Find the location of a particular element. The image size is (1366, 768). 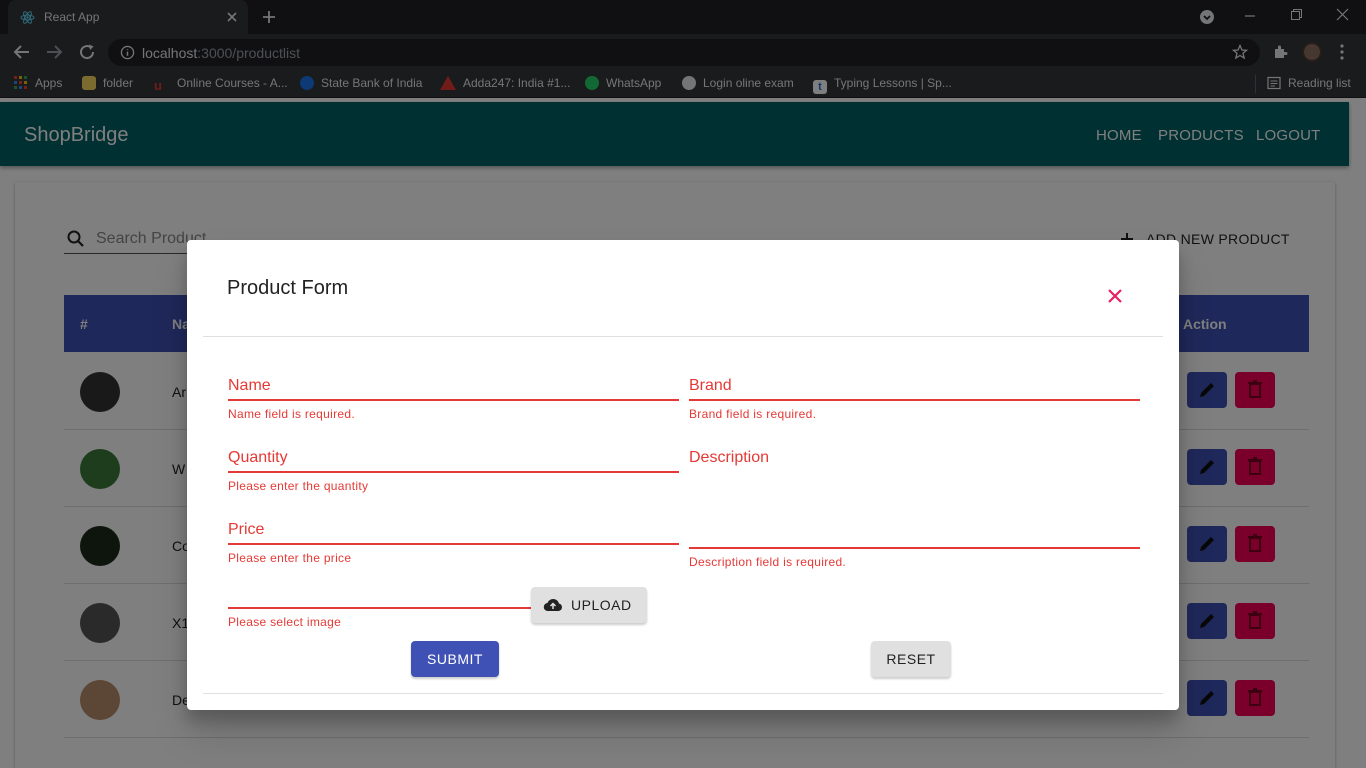

quantity-label: Quantity is located at coordinates (258, 457).